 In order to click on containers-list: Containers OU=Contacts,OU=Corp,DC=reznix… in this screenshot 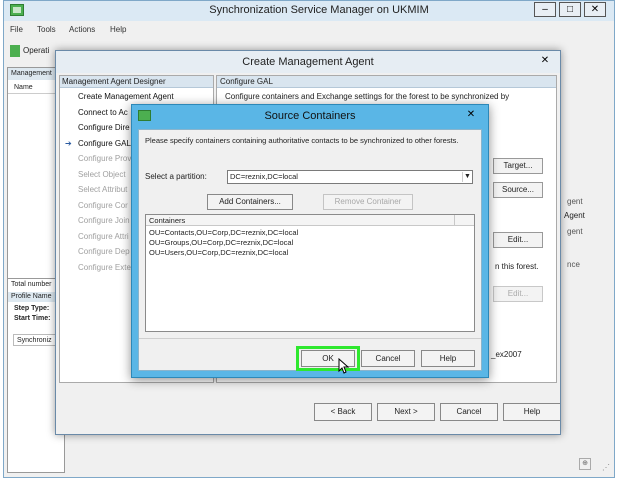, I will do `click(310, 273)`.